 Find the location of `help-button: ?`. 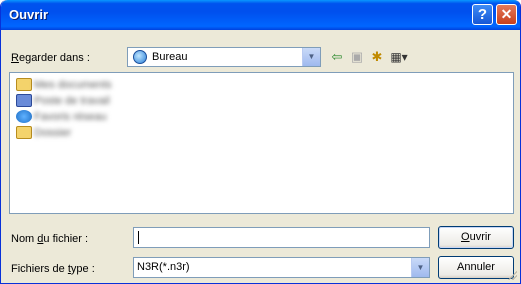

help-button: ? is located at coordinates (482, 14).